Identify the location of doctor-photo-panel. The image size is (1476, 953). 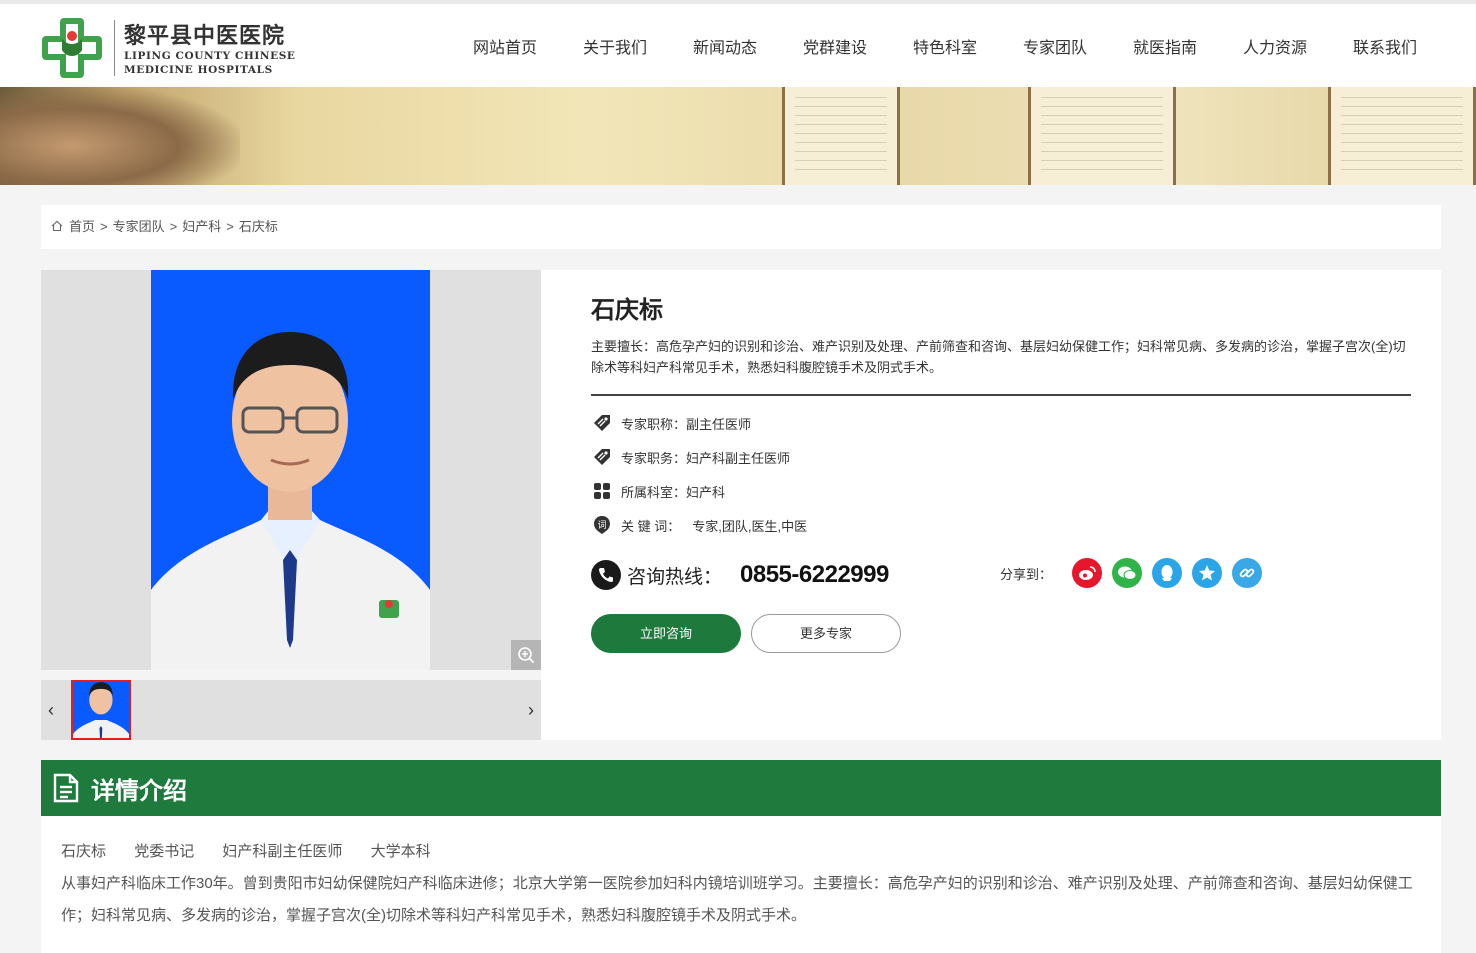
(291, 470).